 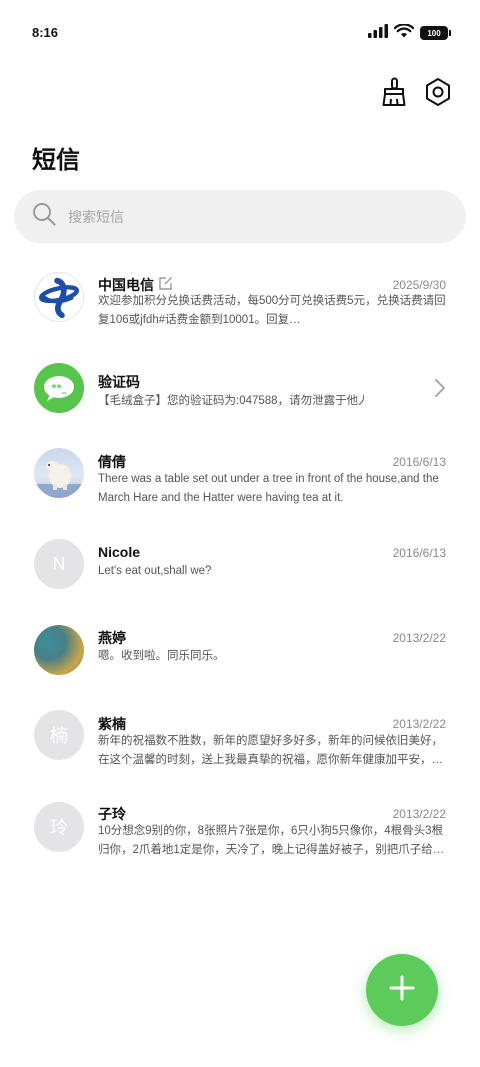 What do you see at coordinates (240, 388) in the screenshot?
I see `list-item: **_ 验证码 【毛绒盒子】您的验证码为:047588，请勿泄露于他人!` at bounding box center [240, 388].